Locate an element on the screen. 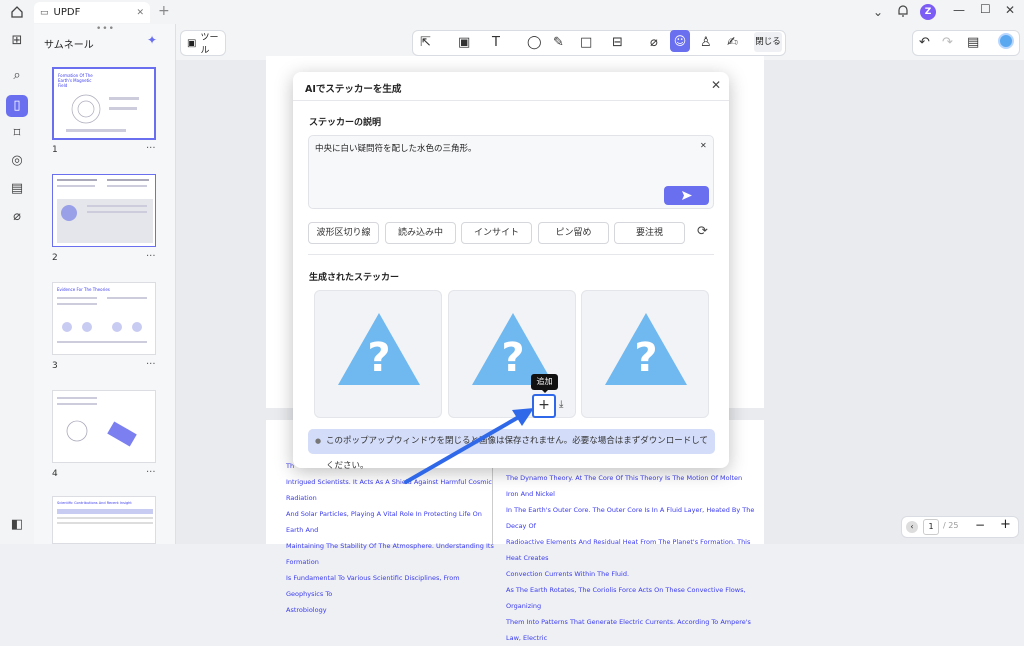 The width and height of the screenshot is (1024, 646). dialog-close-icon: ✕ is located at coordinates (716, 85).